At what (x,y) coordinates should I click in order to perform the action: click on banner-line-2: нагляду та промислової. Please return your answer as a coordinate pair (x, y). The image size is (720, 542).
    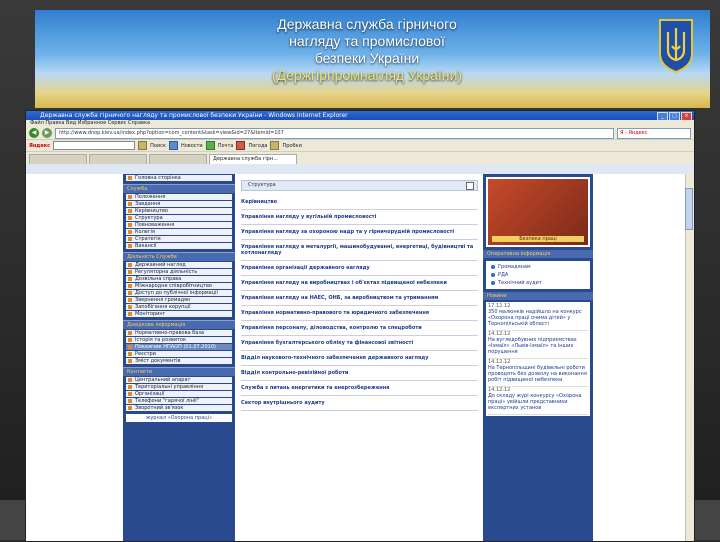
    Looking at the image, I should click on (367, 41).